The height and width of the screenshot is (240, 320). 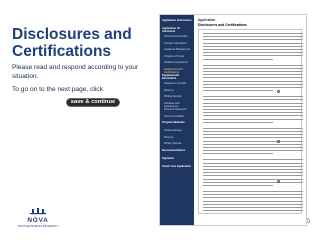 I want to click on application-heading: Application, so click(x=207, y=20).